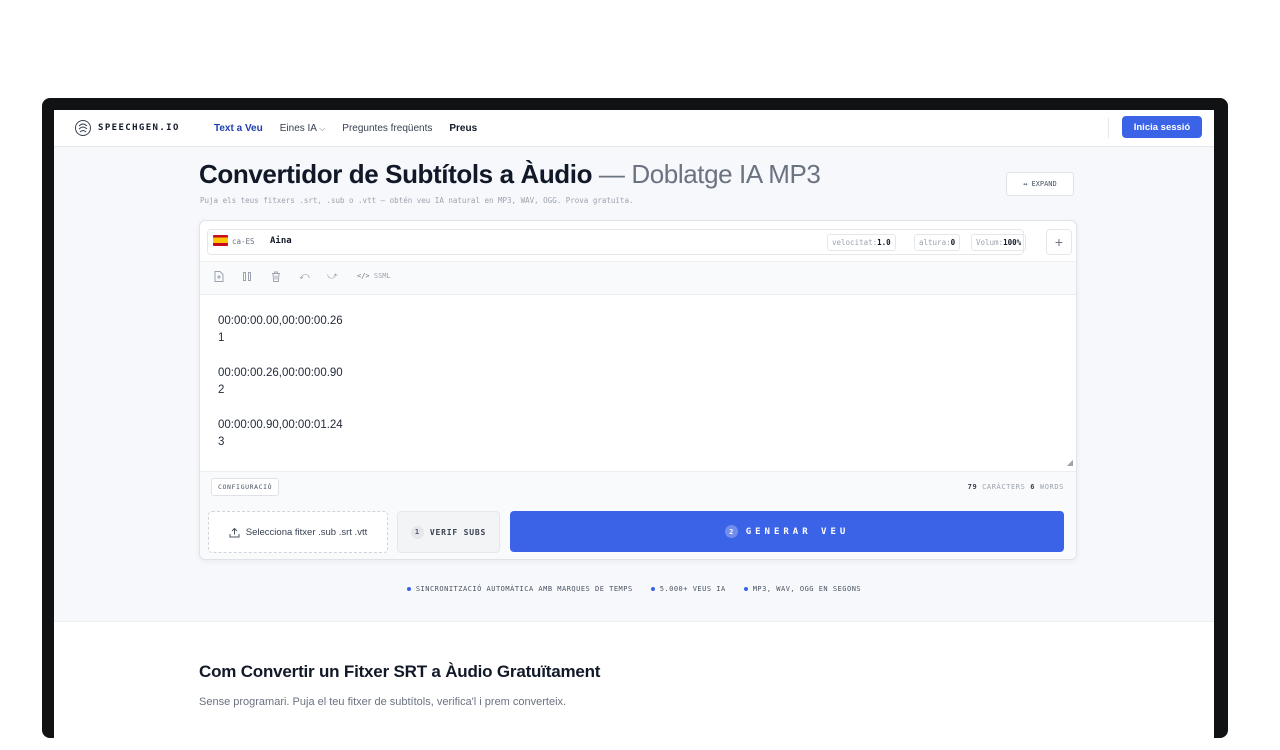  I want to click on generate-voice-button: 2 GENERAR VEU, so click(787, 531).